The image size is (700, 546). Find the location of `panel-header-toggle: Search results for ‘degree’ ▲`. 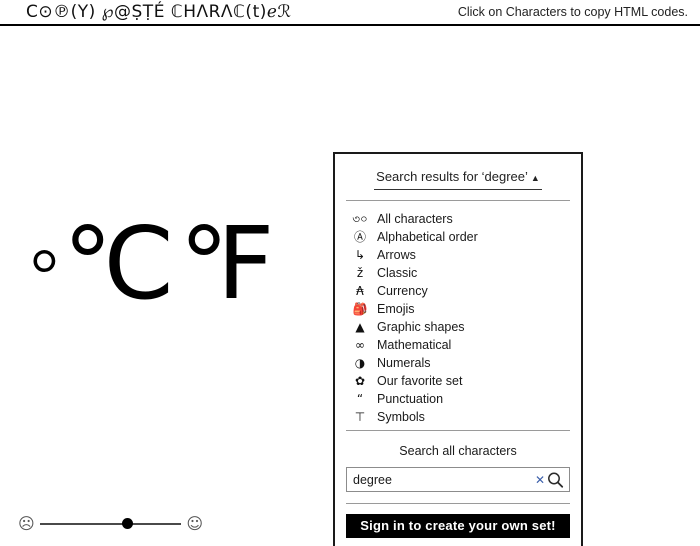

panel-header-toggle: Search results for ‘degree’ ▲ is located at coordinates (458, 179).